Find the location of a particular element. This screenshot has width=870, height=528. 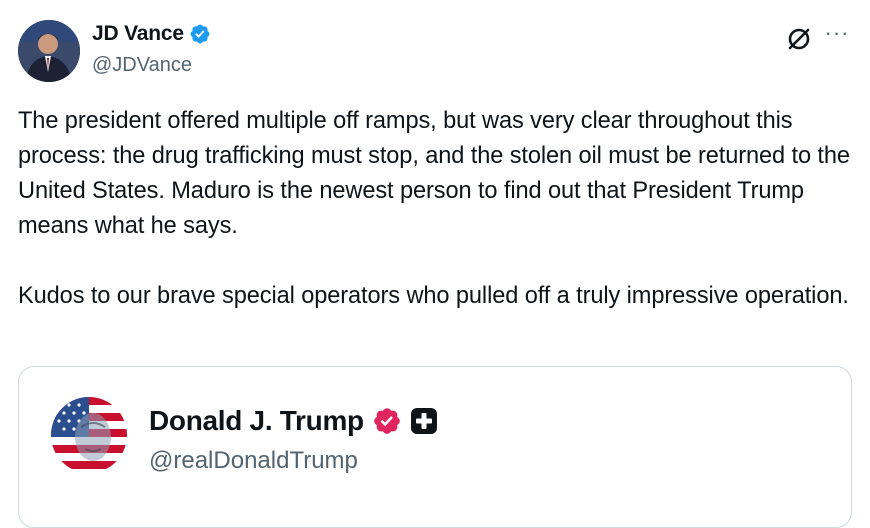

author-handle: @JDVance is located at coordinates (142, 65).